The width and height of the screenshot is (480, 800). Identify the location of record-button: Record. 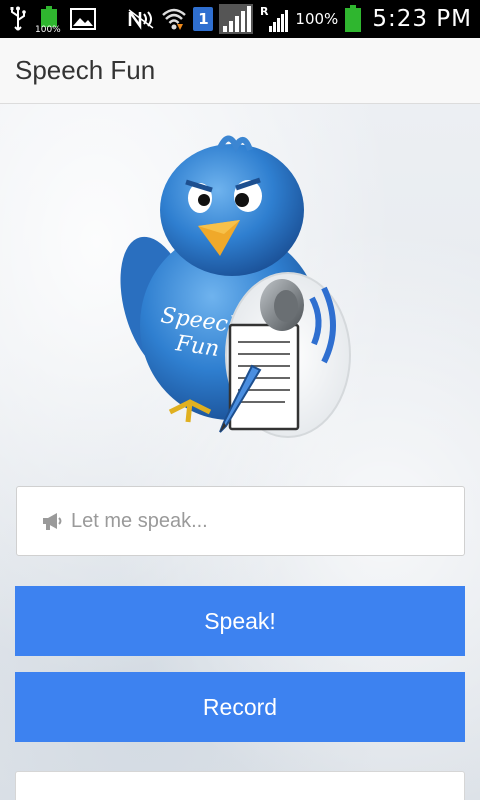
(240, 707).